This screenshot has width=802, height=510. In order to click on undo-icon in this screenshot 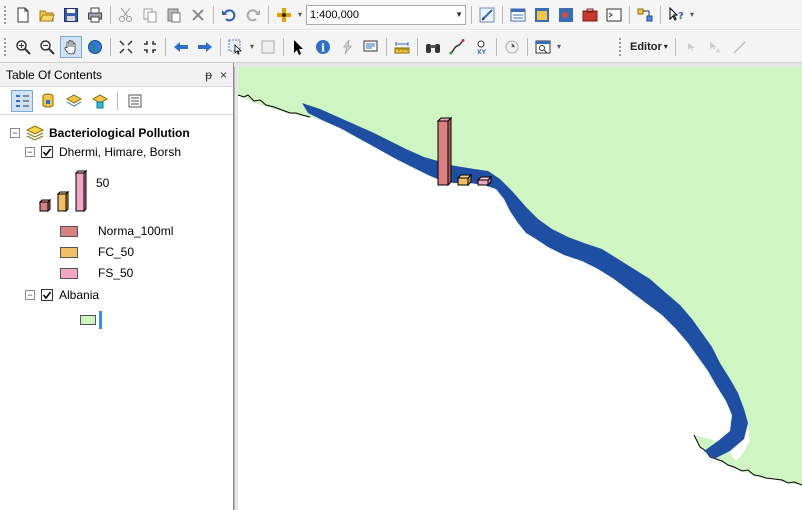, I will do `click(229, 15)`.